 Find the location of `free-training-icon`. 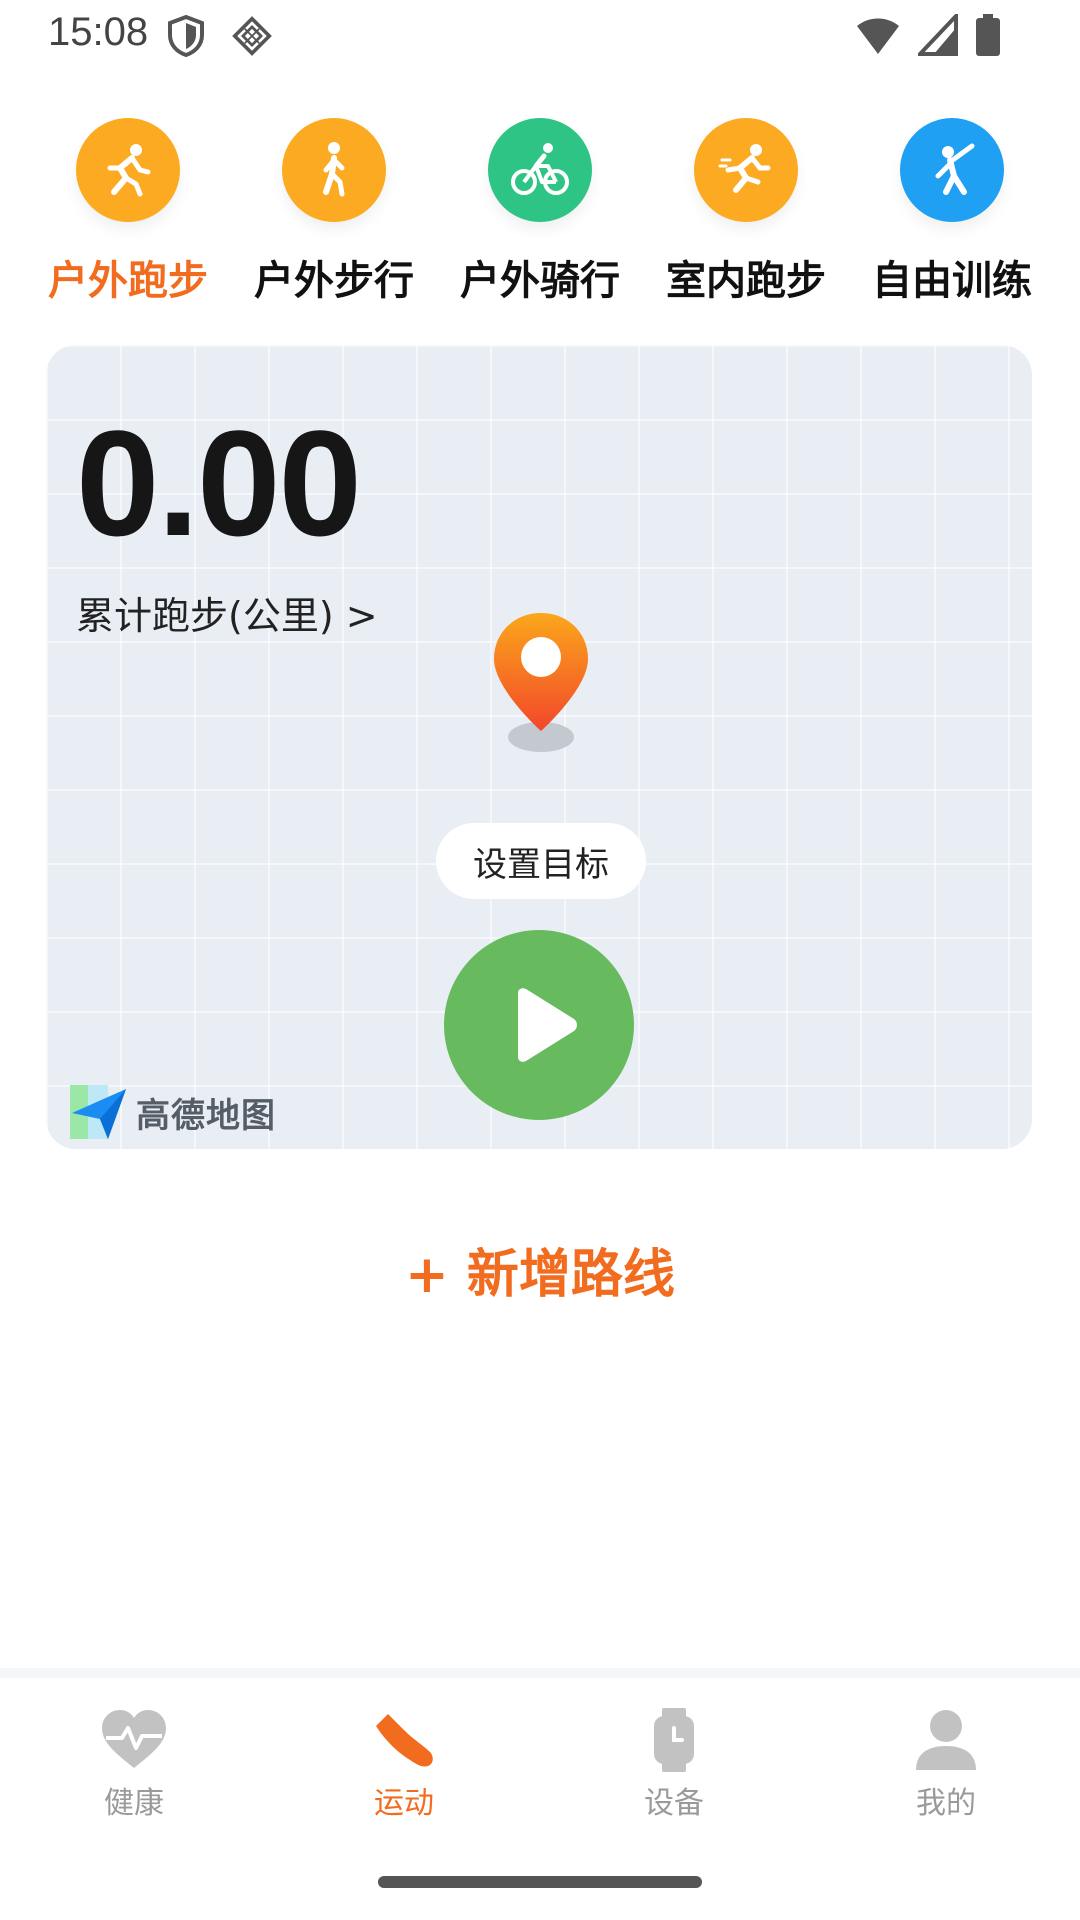

free-training-icon is located at coordinates (955, 169).